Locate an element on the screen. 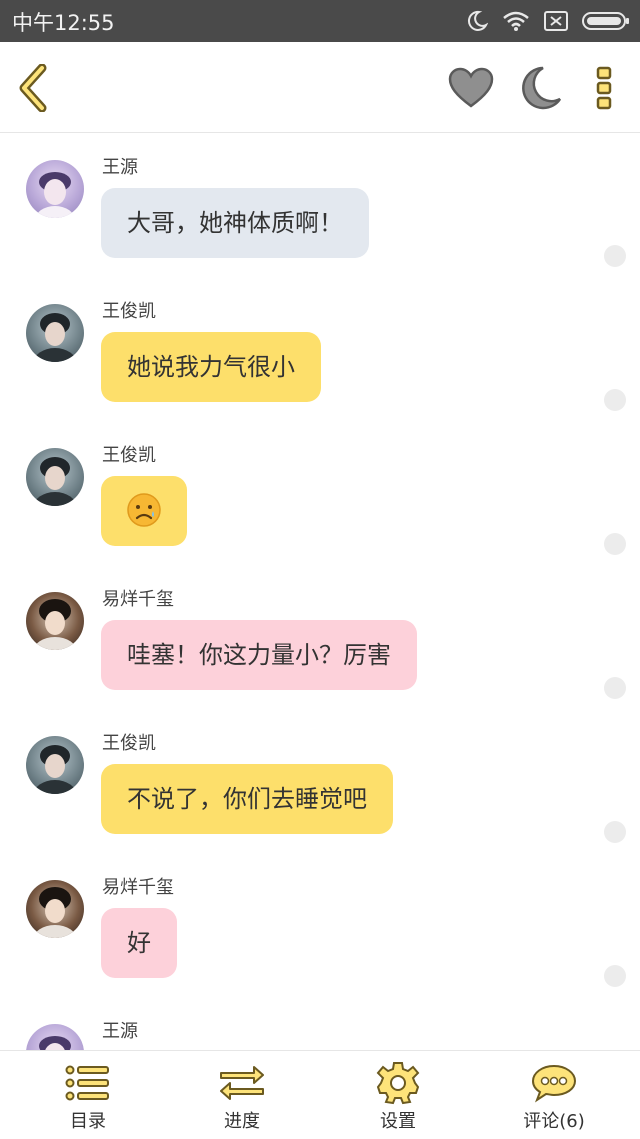 Image resolution: width=640 pixels, height=1139 pixels. back-chevron-icon is located at coordinates (33, 88).